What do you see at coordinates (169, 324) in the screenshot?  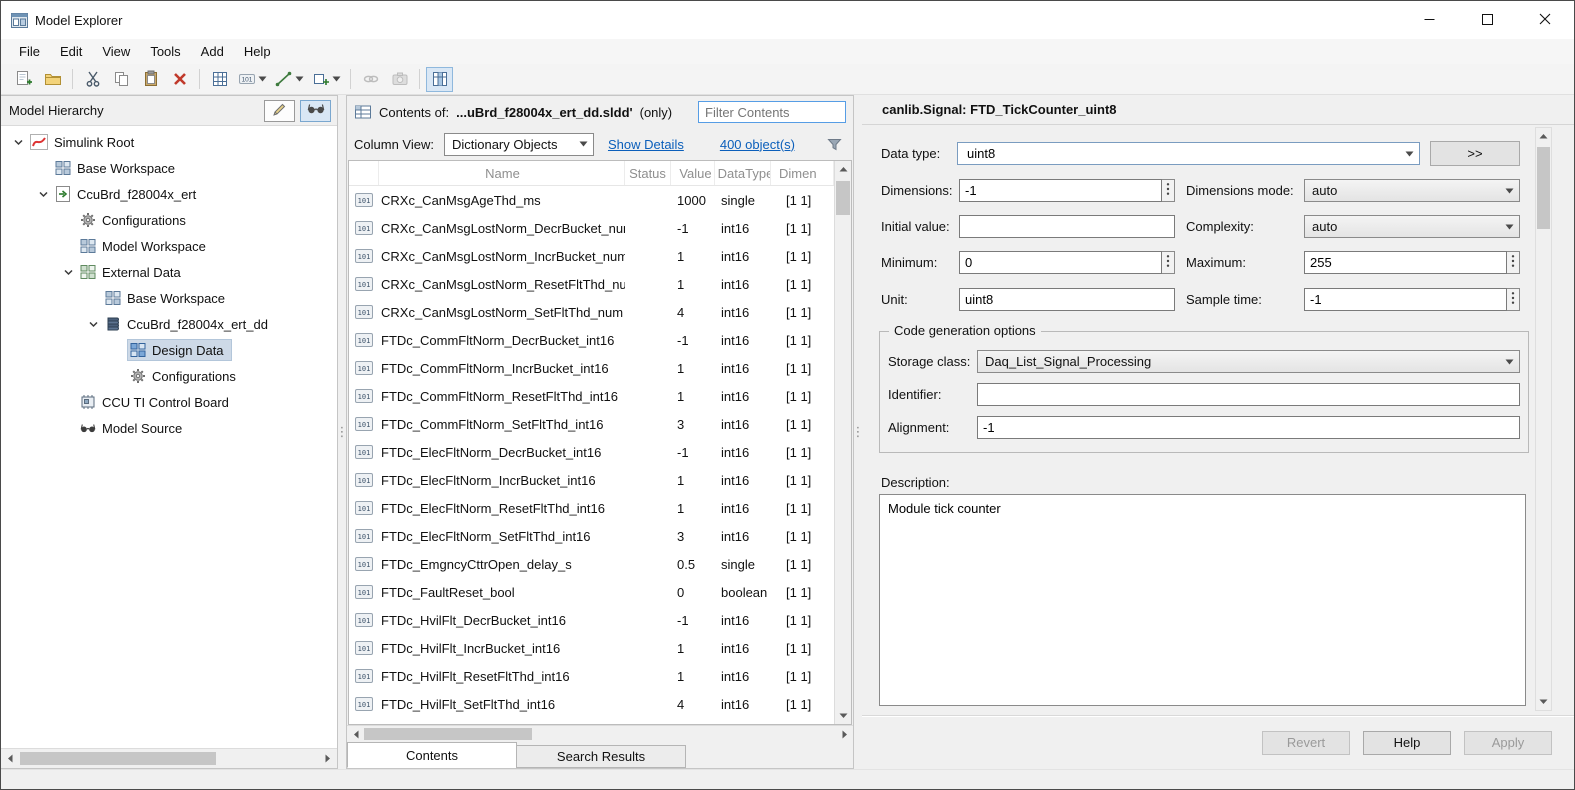 I see `tree-item-ccubrd-f28004x-ert-dd: CcuBrd_f28004x_ert_dd` at bounding box center [169, 324].